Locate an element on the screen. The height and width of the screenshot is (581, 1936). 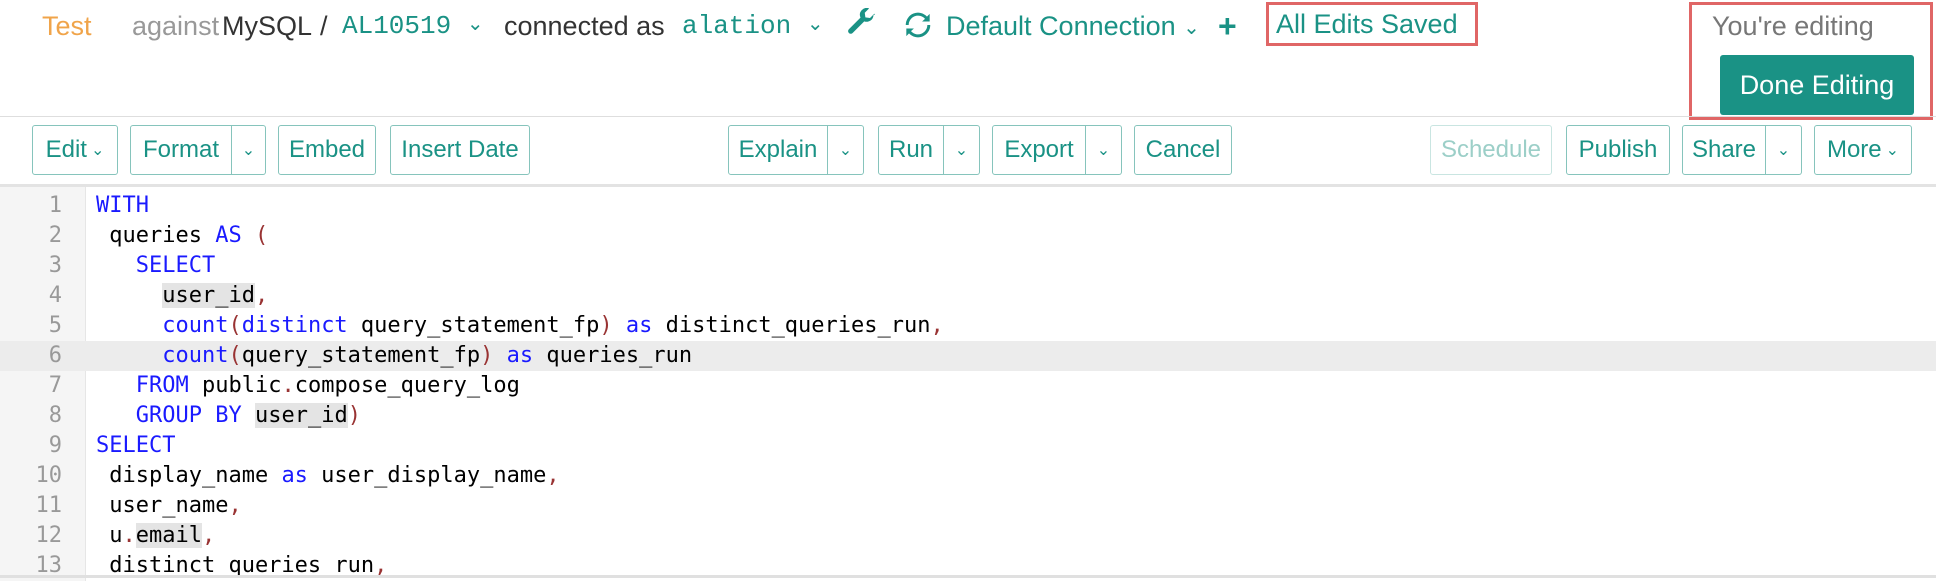
code-line: 4 user_id, is located at coordinates (968, 296).